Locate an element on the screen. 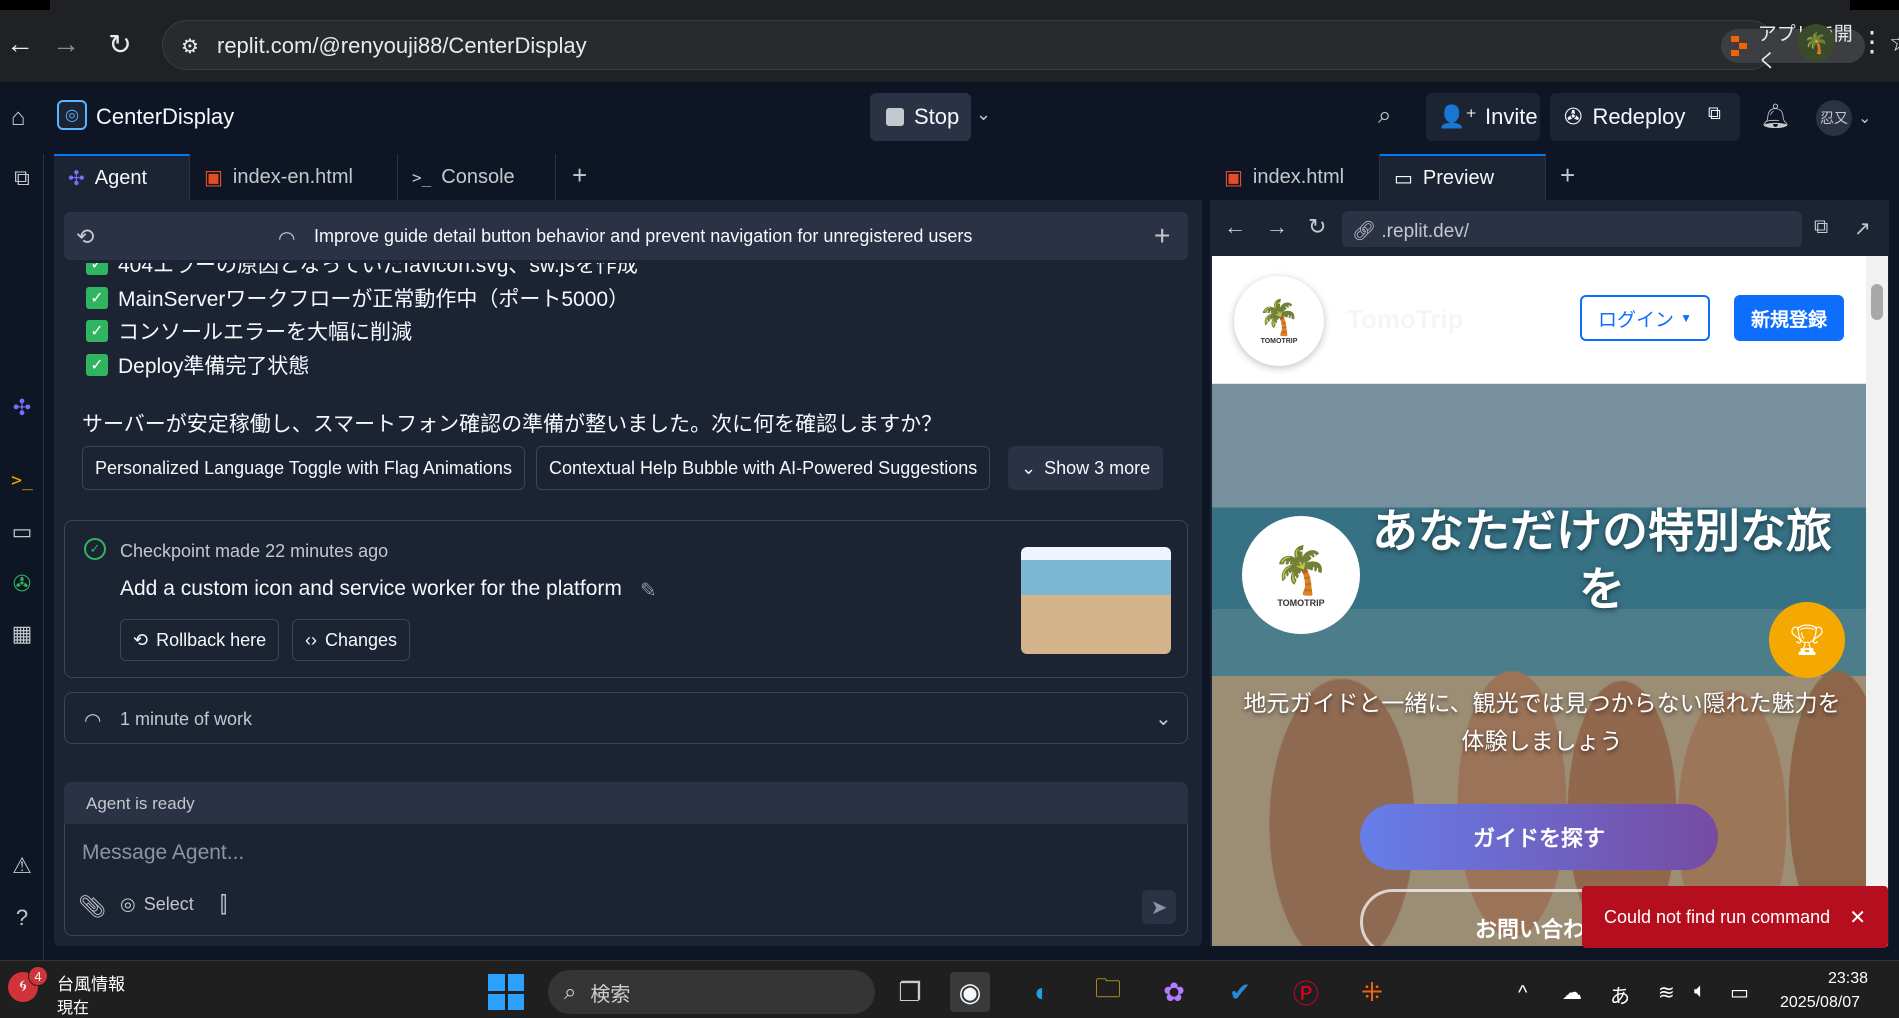  browser-menu-icon: ⋮ is located at coordinates (1872, 44).